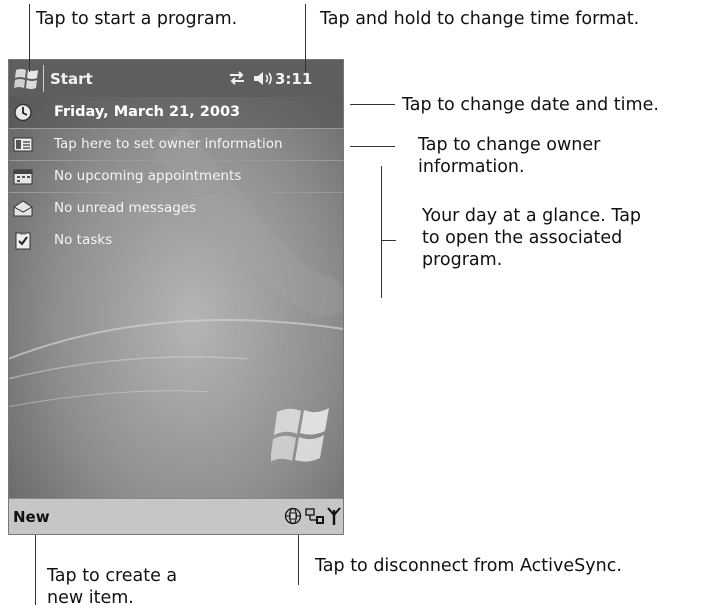 This screenshot has width=709, height=611. I want to click on globe-network-icon, so click(293, 516).